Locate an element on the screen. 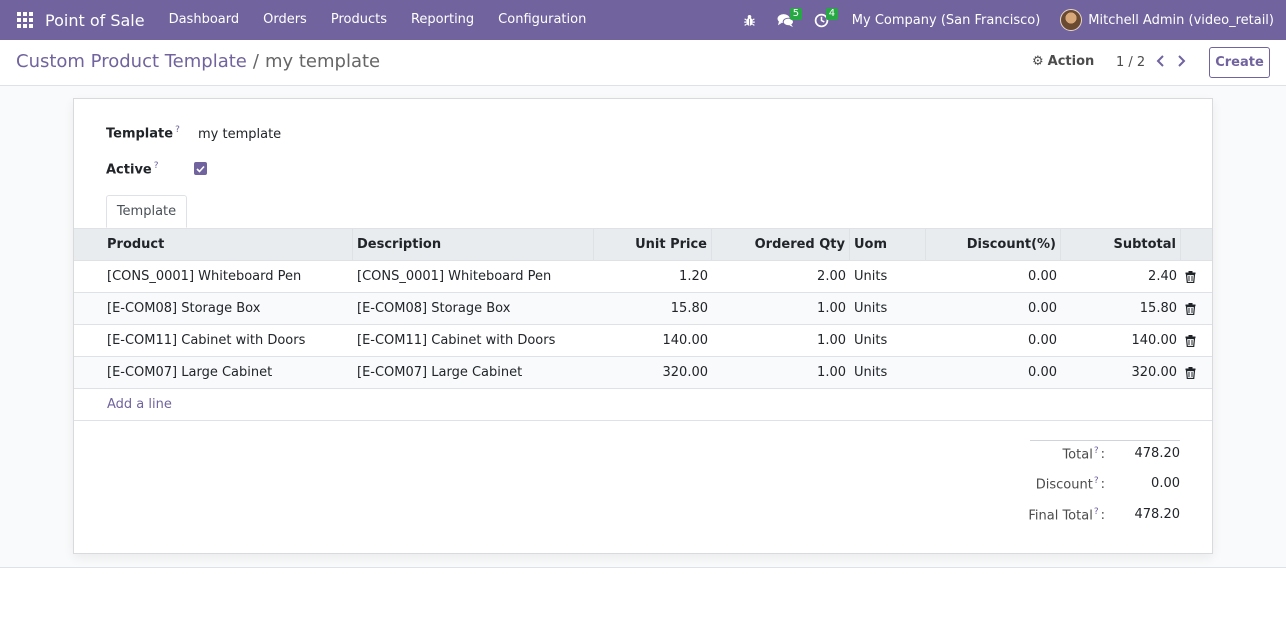  action-label: Action is located at coordinates (1071, 61).